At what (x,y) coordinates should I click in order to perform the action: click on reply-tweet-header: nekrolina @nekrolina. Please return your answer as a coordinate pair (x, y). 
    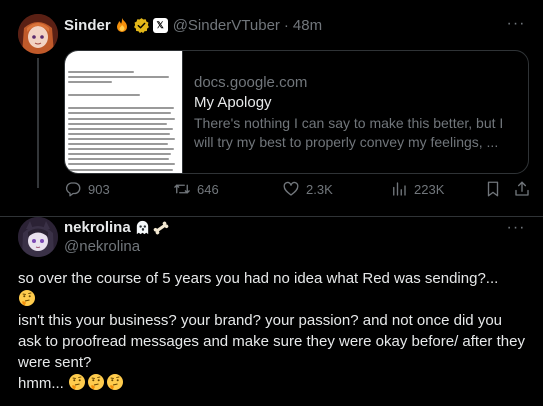
    Looking at the image, I should click on (117, 236).